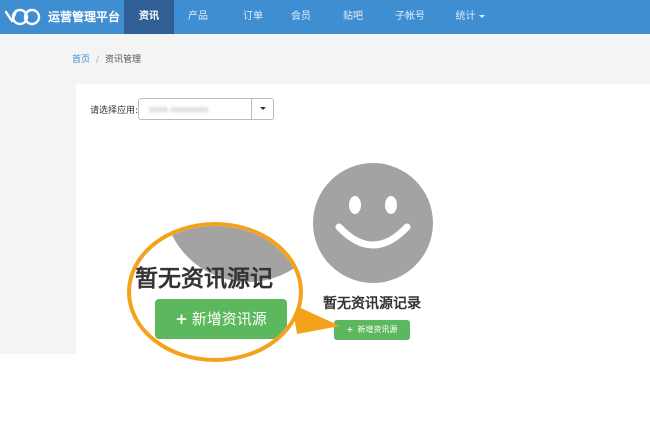 The width and height of the screenshot is (650, 428). I want to click on app-select-label: 请选择应用:, so click(114, 111).